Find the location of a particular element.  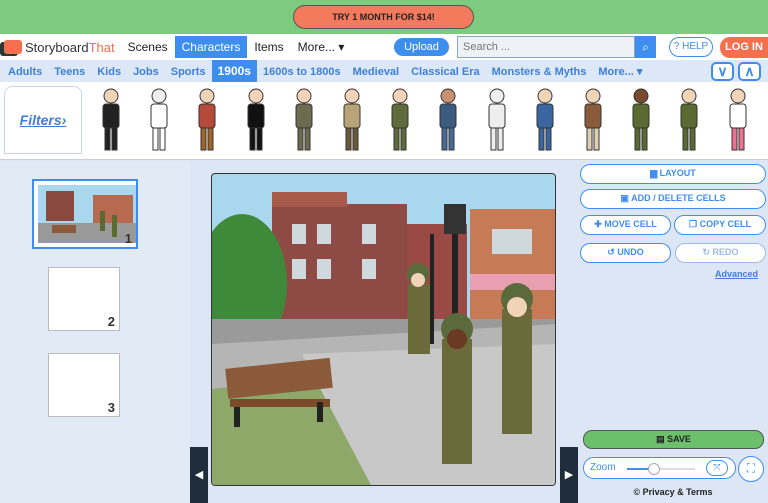

scroll-up-button: ∧ is located at coordinates (749, 71).